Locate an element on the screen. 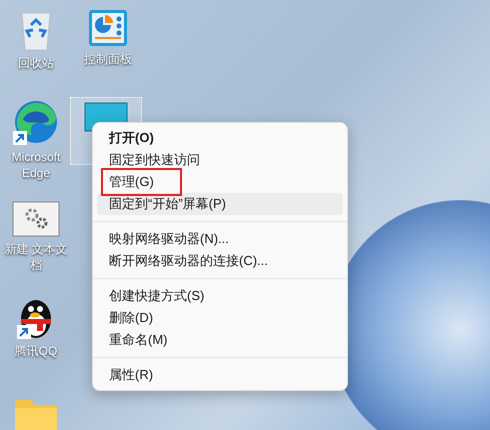 This screenshot has height=430, width=490. menu-item: 创建快捷方式(S) is located at coordinates (156, 296).